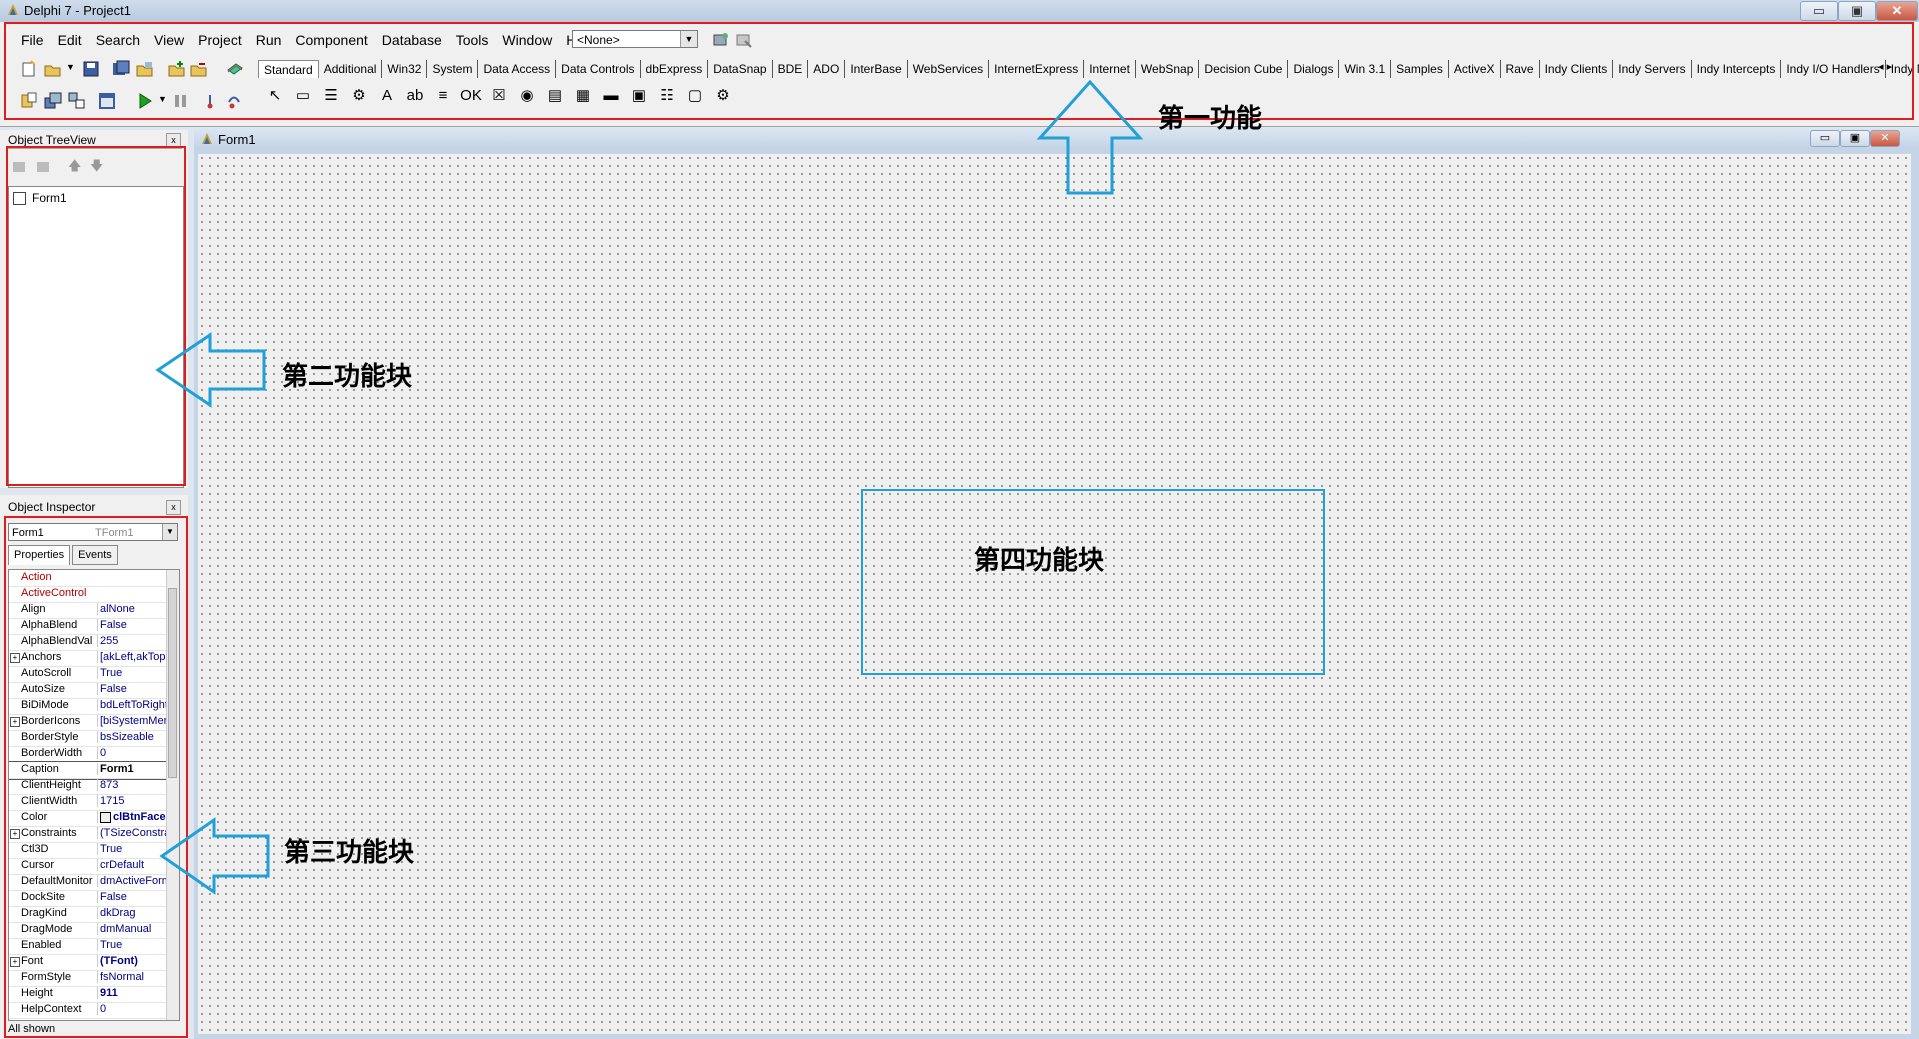  I want to click on arrow-down-icon: 🡇, so click(96, 168).